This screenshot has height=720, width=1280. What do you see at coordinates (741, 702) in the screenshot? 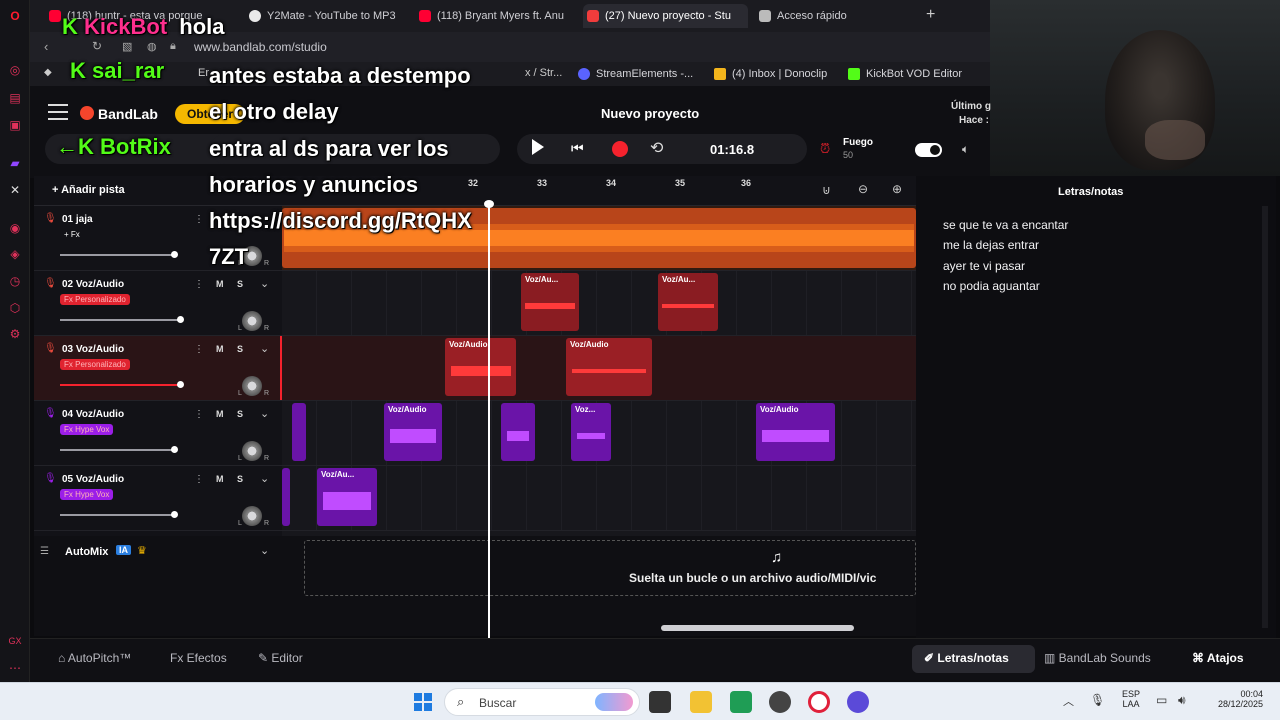
I see `xbox-app-icon` at bounding box center [741, 702].